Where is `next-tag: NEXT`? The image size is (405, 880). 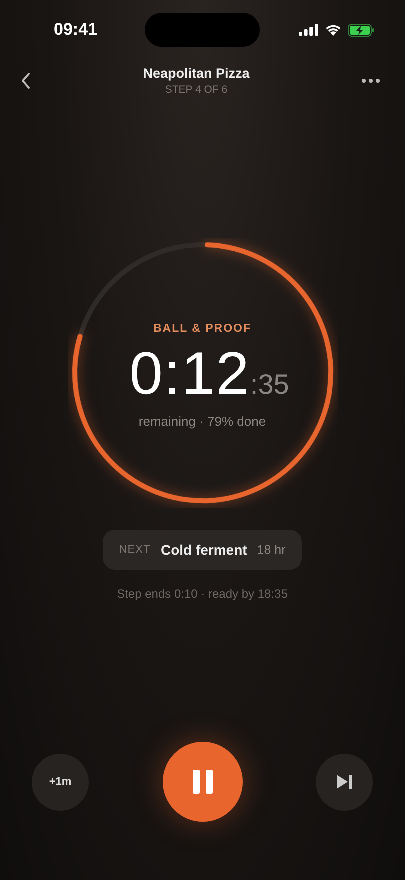
next-tag: NEXT is located at coordinates (135, 550).